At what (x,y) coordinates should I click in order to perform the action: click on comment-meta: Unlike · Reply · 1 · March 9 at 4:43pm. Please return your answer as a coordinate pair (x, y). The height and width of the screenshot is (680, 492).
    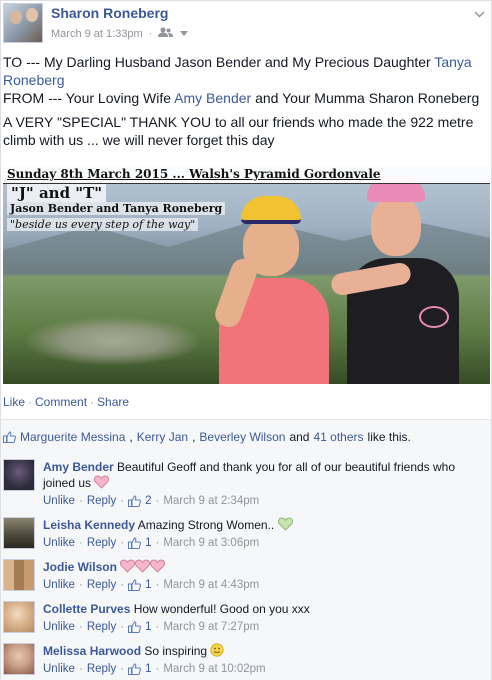
    Looking at the image, I should click on (151, 585).